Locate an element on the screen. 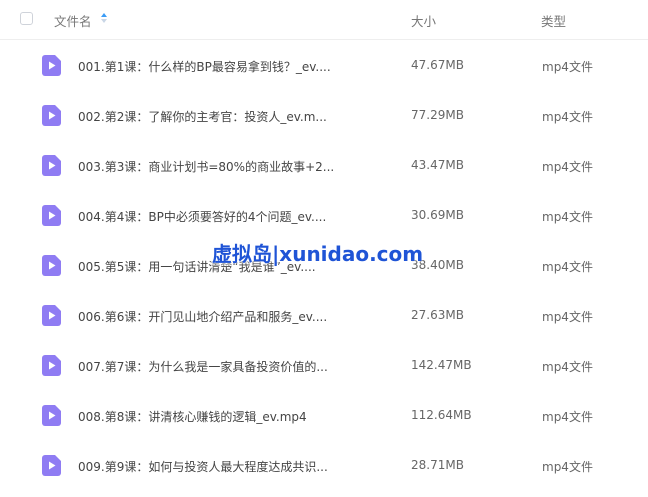  table-row: 003.第3课：商业计划书=80%的商业故事+2... 43.47MB mp4文件 is located at coordinates (324, 165).